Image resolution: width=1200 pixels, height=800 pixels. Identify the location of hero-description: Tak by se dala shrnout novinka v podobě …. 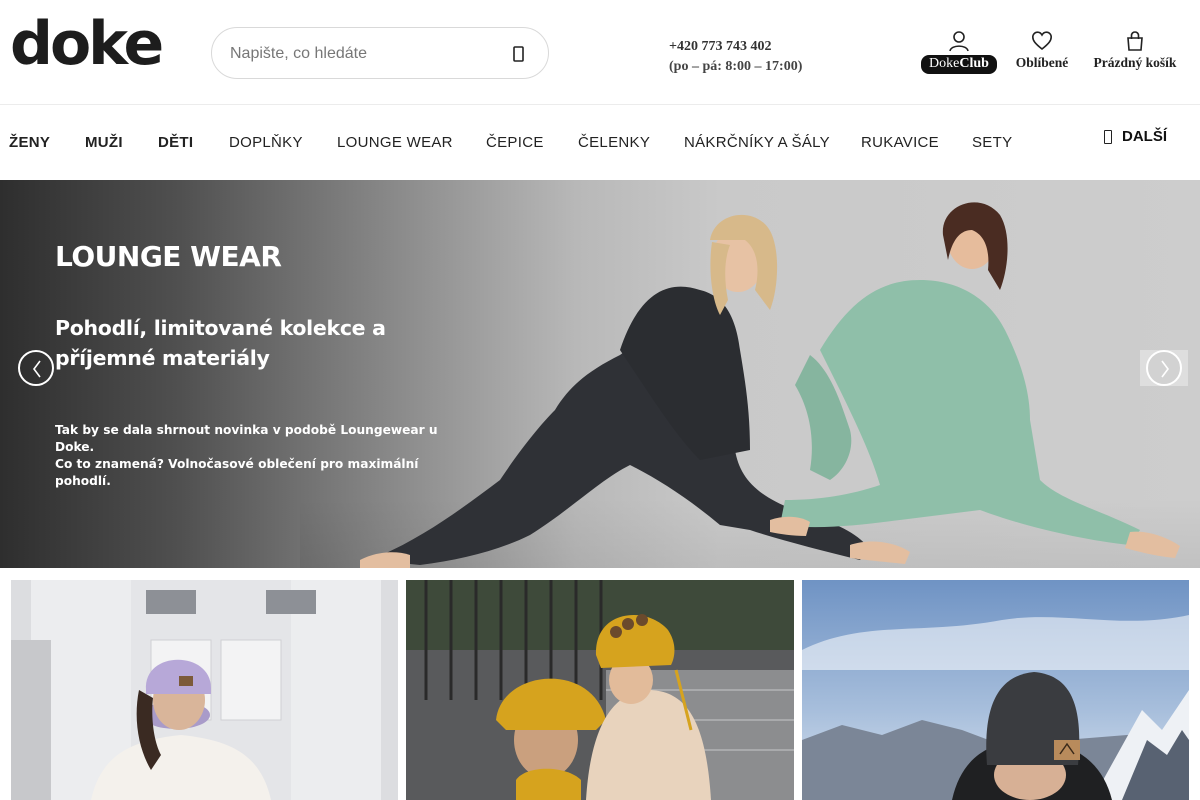
(265, 456).